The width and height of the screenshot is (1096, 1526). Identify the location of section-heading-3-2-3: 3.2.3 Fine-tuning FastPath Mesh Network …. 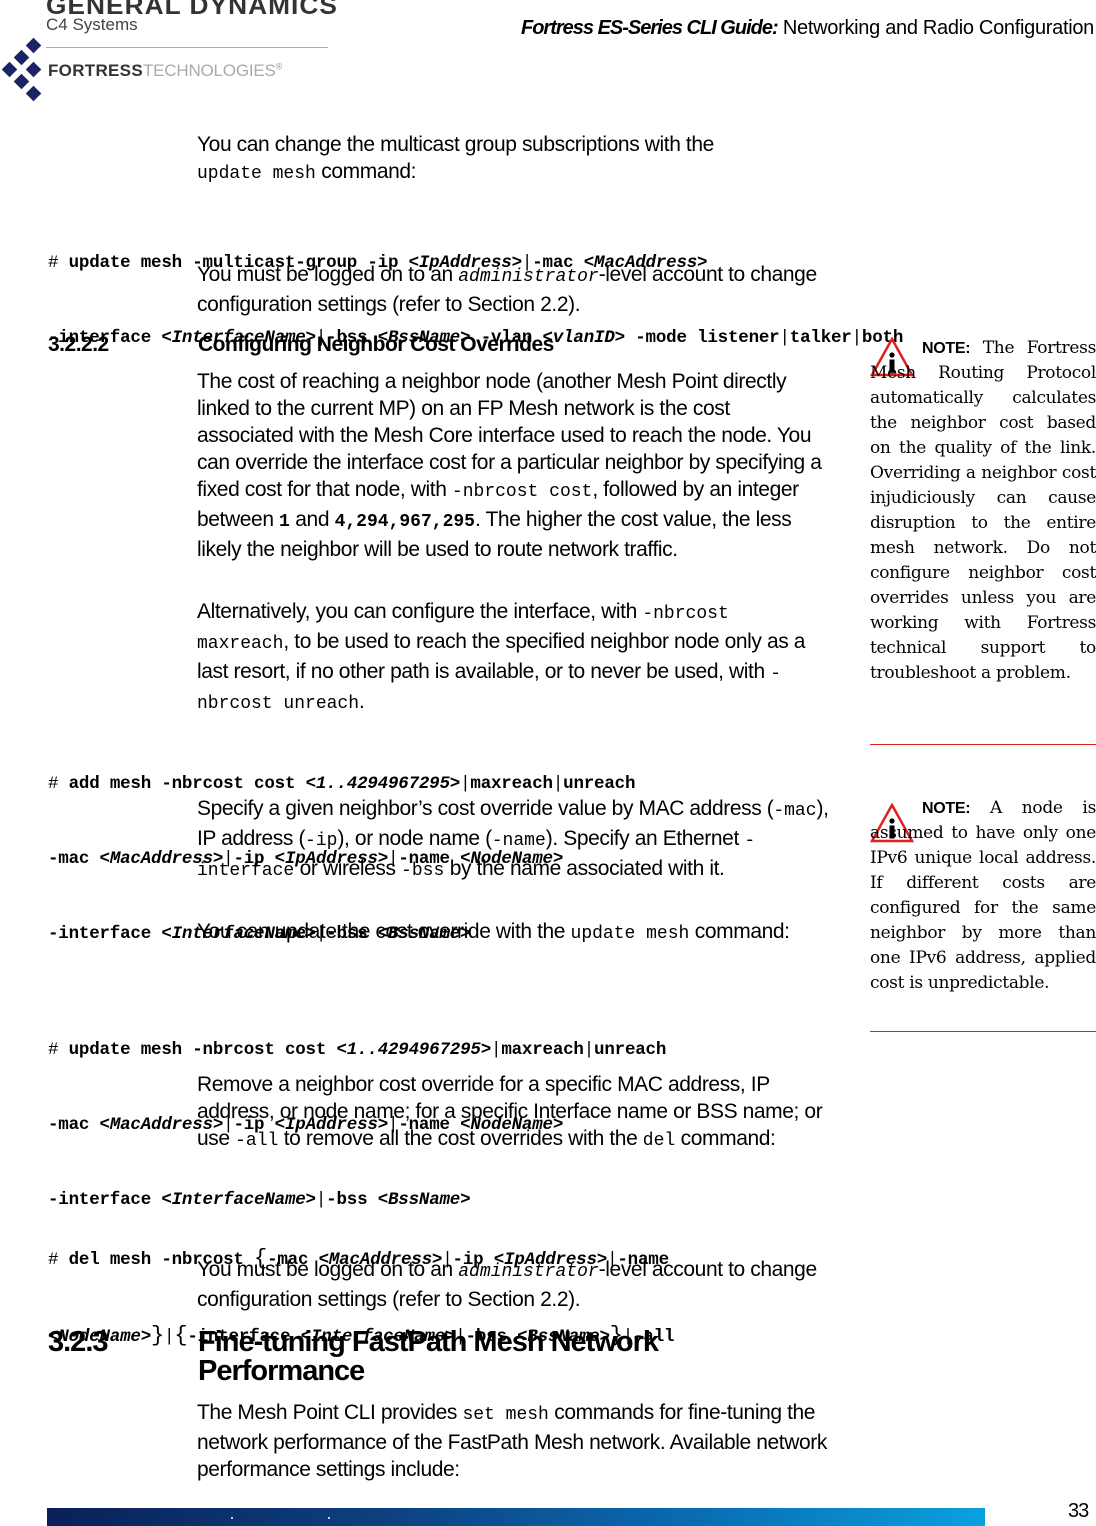
(353, 1356).